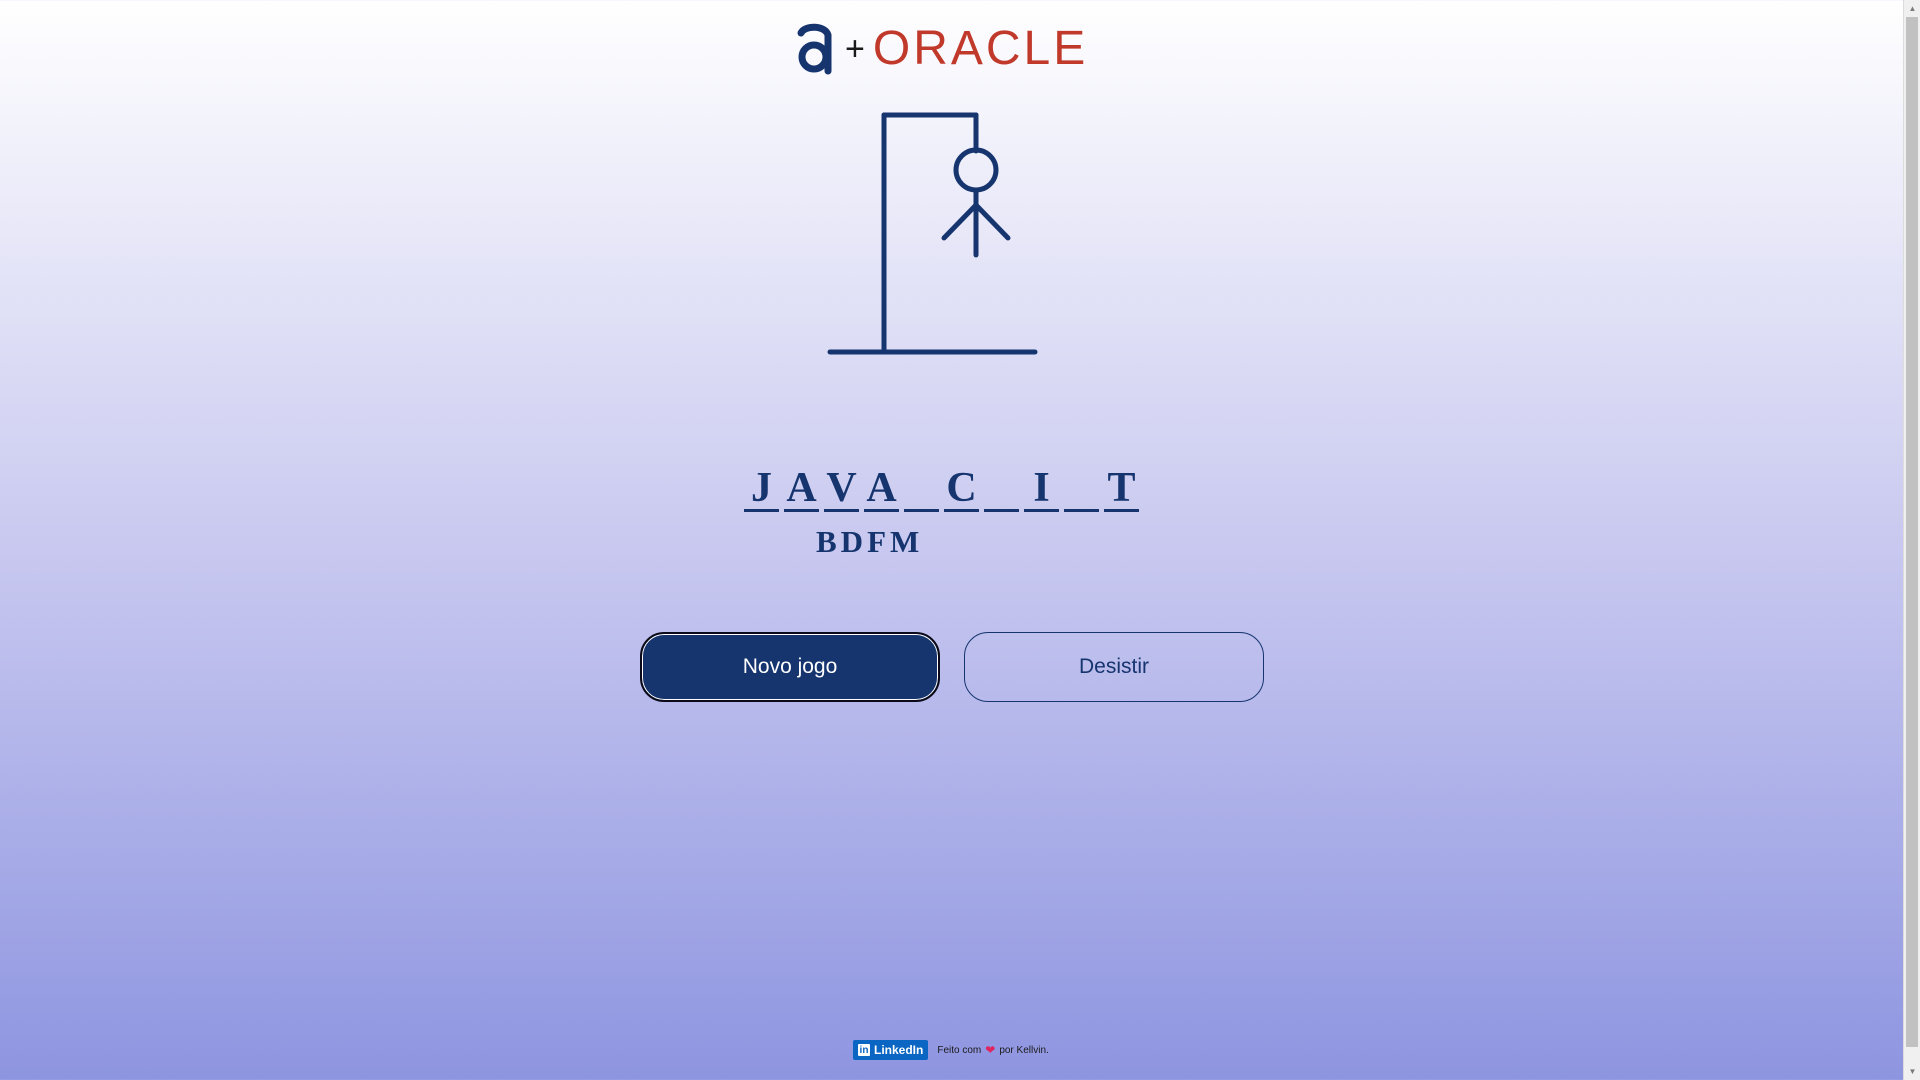  I want to click on hangman-head, so click(976, 170).